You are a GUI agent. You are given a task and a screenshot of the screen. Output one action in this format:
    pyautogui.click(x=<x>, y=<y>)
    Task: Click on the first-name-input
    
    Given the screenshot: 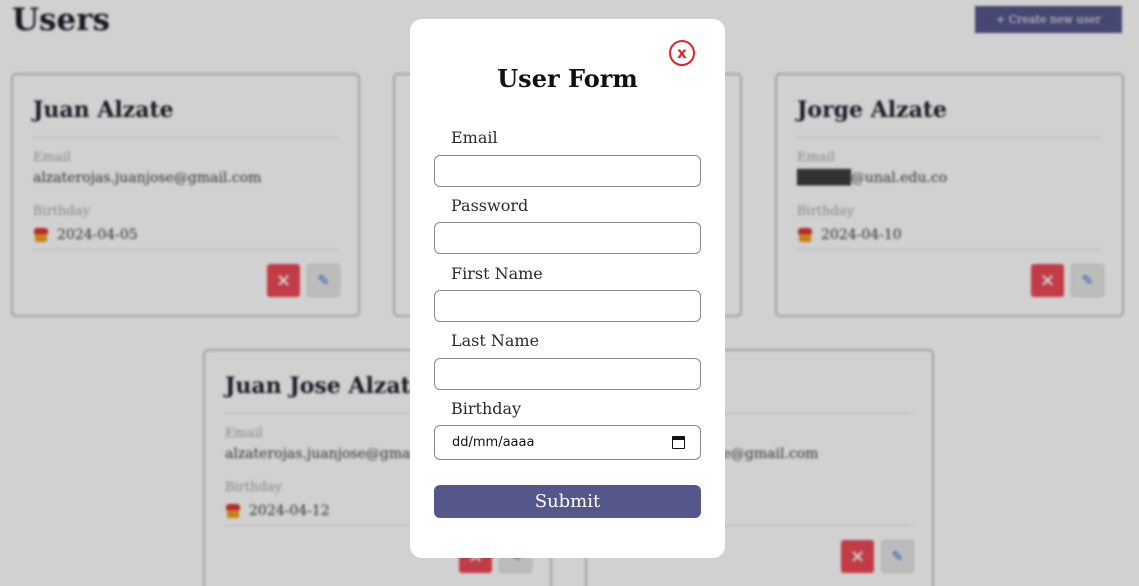 What is the action you would take?
    pyautogui.click(x=567, y=306)
    